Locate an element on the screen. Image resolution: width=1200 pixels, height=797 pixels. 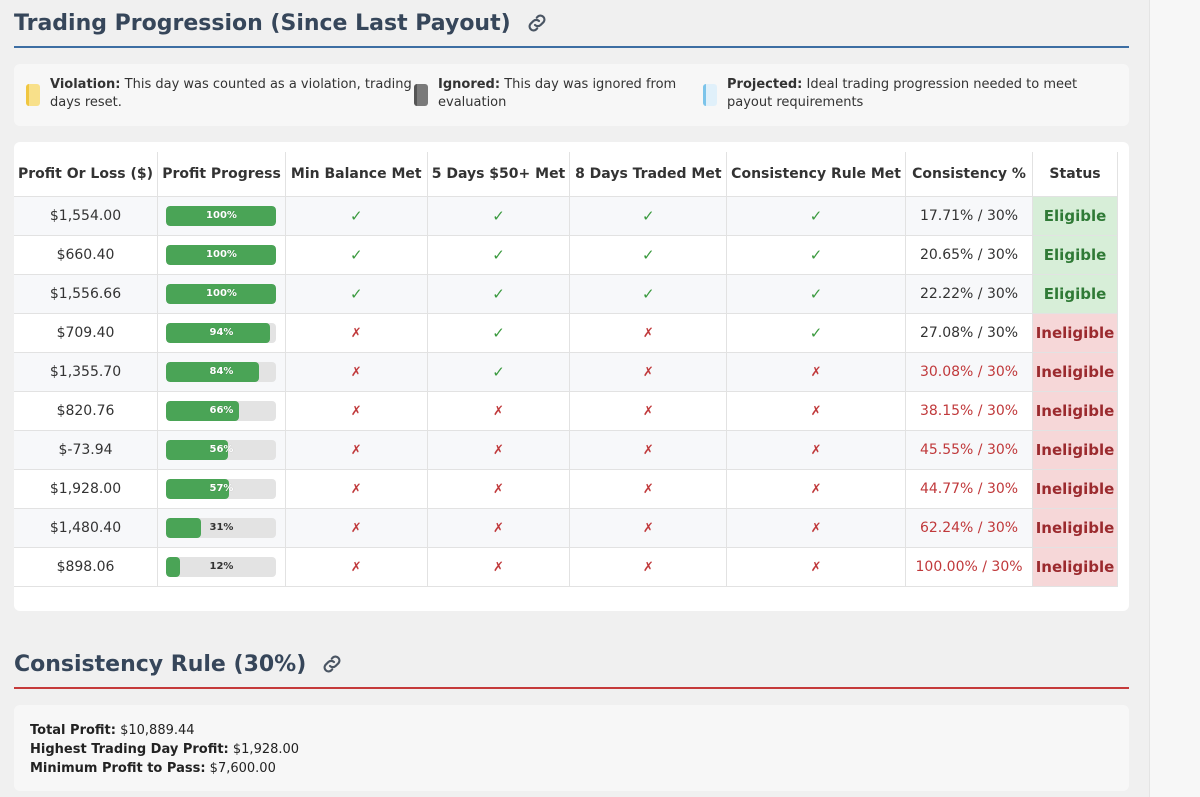
consistency-pct-cell: 100.00% / 30% is located at coordinates (969, 566).